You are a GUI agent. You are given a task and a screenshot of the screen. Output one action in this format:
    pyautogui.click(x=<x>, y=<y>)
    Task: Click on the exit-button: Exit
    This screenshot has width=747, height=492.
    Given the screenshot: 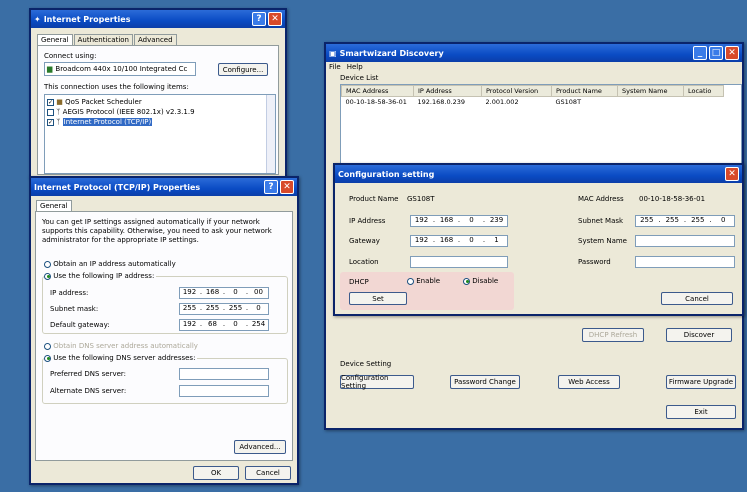 What is the action you would take?
    pyautogui.click(x=701, y=412)
    